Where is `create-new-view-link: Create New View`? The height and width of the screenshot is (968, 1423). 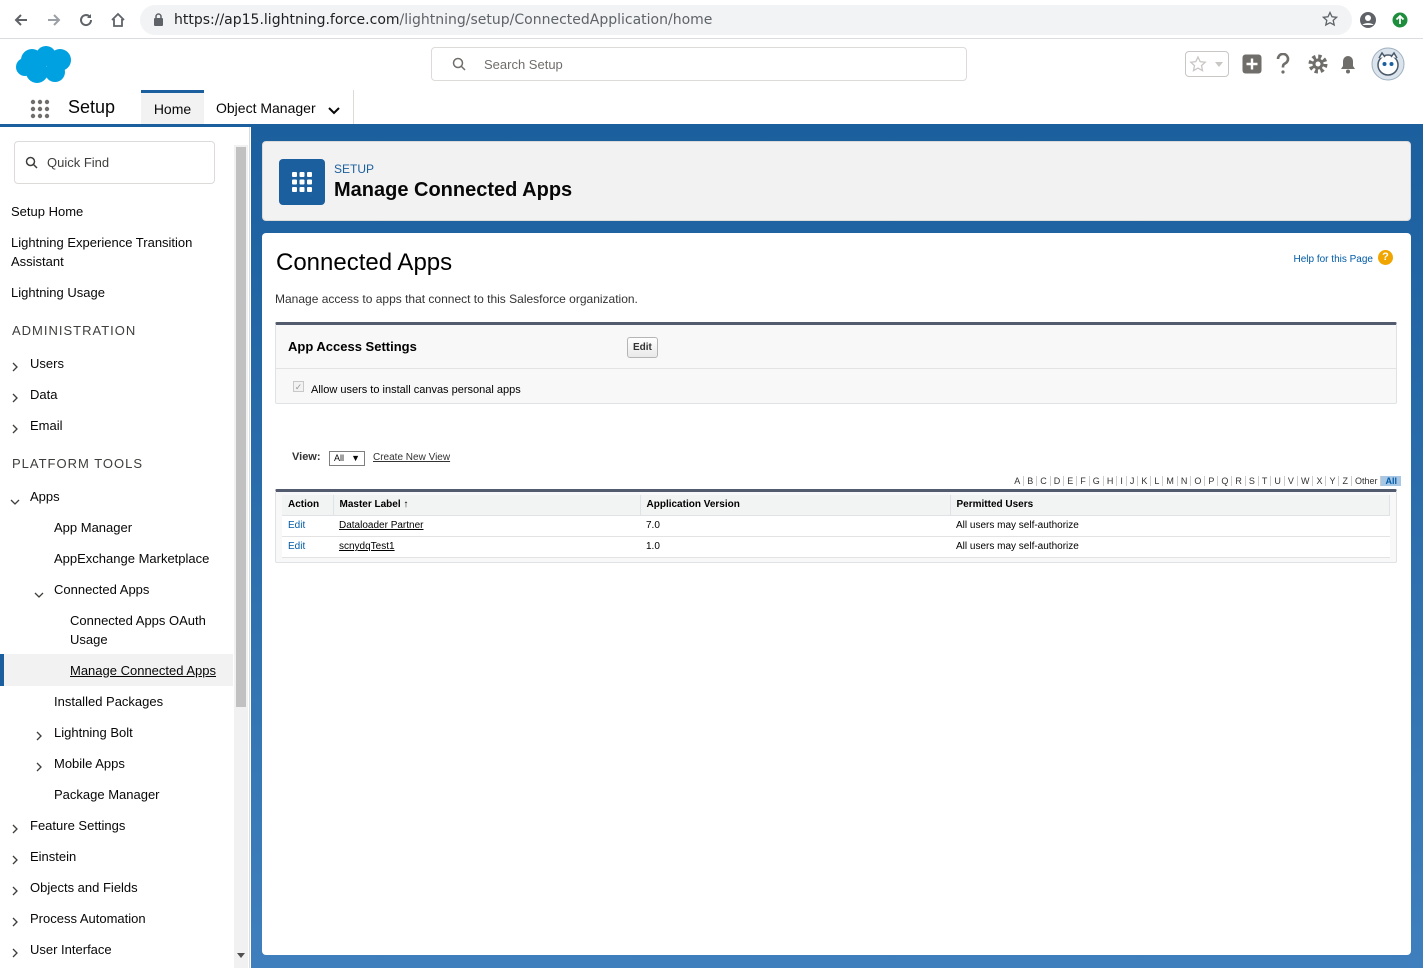 create-new-view-link: Create New View is located at coordinates (411, 457).